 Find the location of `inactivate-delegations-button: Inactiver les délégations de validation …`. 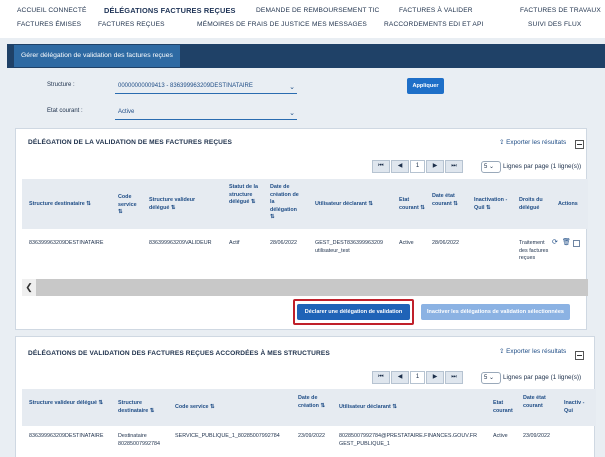

inactivate-delegations-button: Inactiver les délégations de validation … is located at coordinates (495, 312).